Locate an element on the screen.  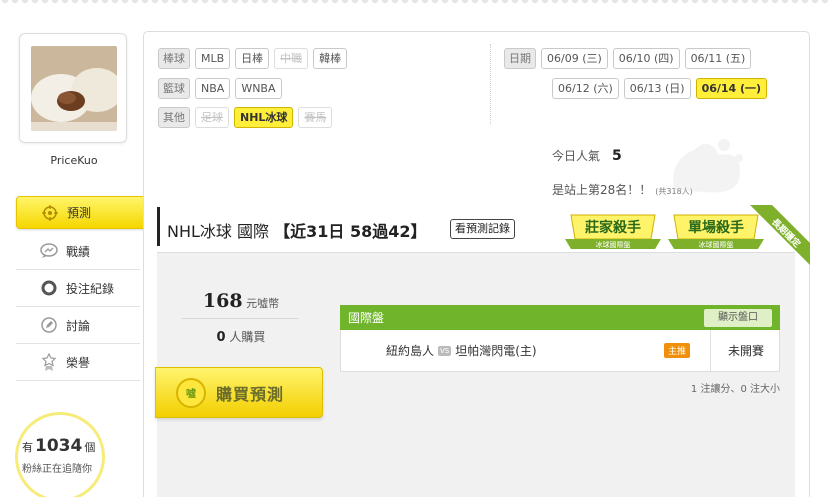
away-team: 紐約島人 is located at coordinates (410, 351).